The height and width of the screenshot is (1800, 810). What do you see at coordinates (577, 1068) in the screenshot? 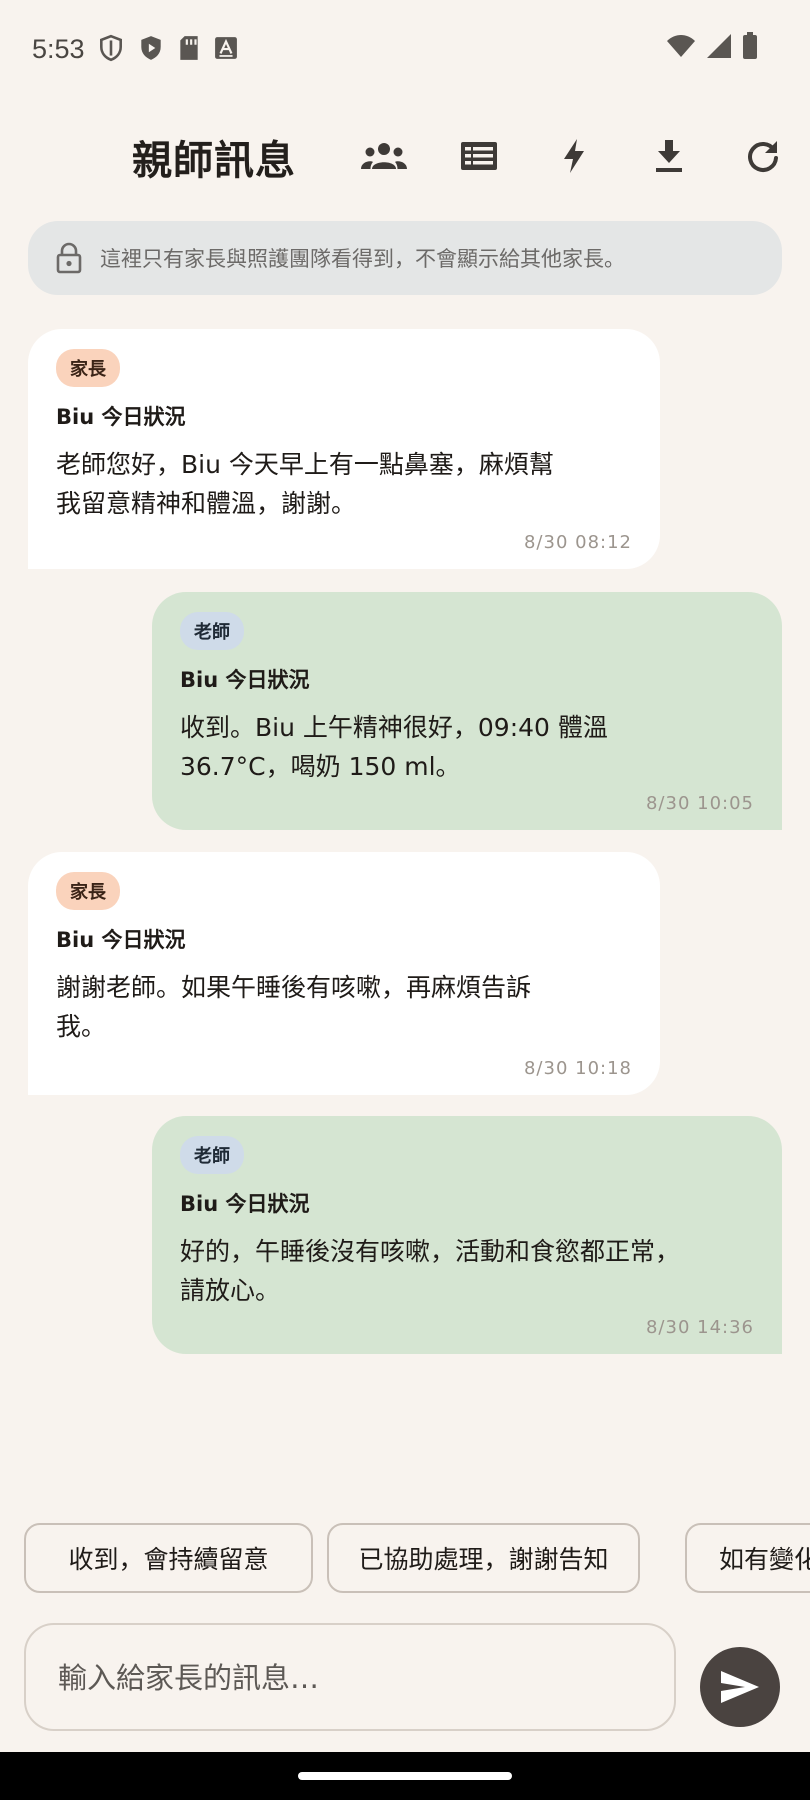
I see `message-time: 8/30 10:18` at bounding box center [577, 1068].